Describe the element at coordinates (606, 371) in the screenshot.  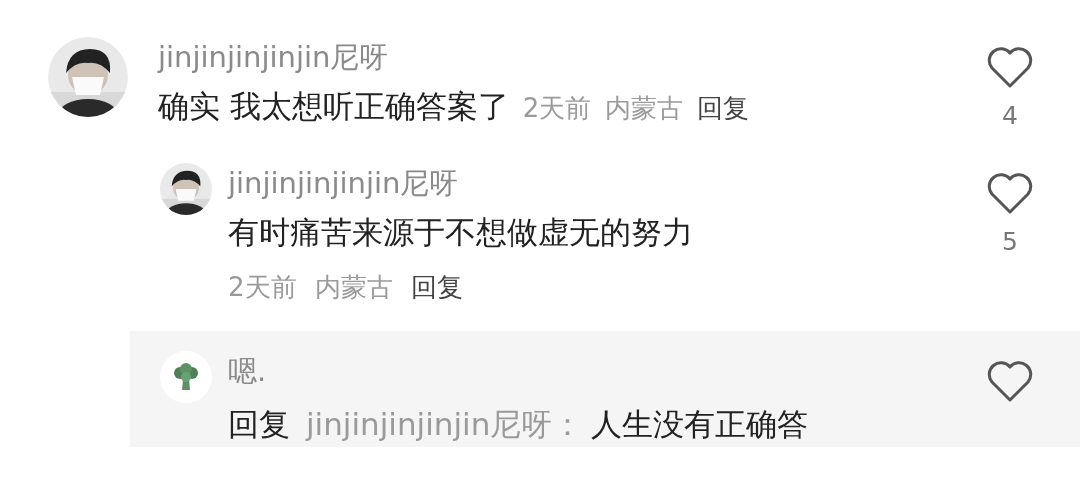
I see `username: 嗯.` at that location.